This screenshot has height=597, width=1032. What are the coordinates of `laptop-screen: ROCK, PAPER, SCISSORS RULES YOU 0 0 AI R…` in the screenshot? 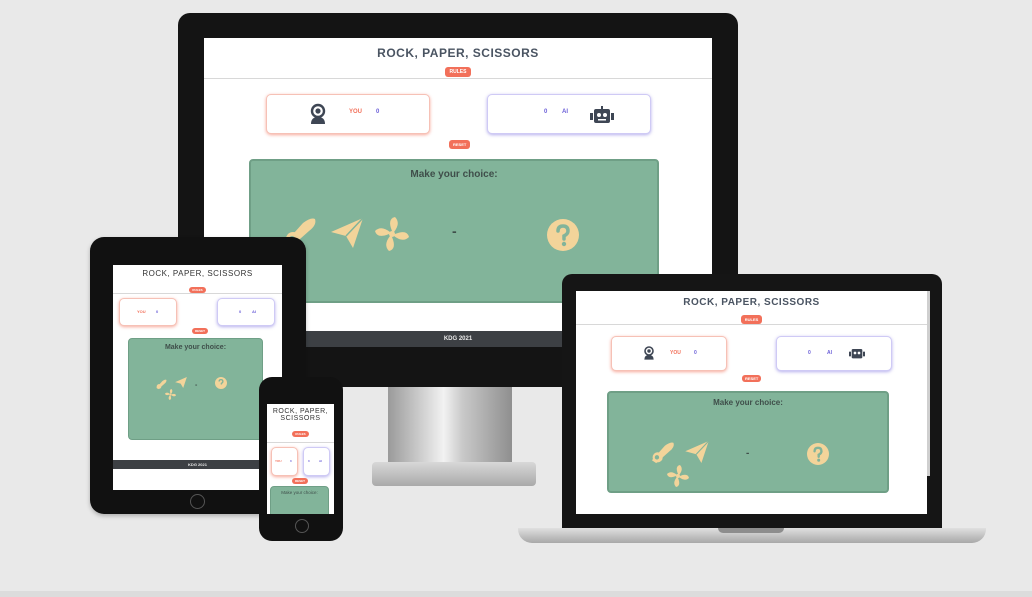 It's located at (751, 402).